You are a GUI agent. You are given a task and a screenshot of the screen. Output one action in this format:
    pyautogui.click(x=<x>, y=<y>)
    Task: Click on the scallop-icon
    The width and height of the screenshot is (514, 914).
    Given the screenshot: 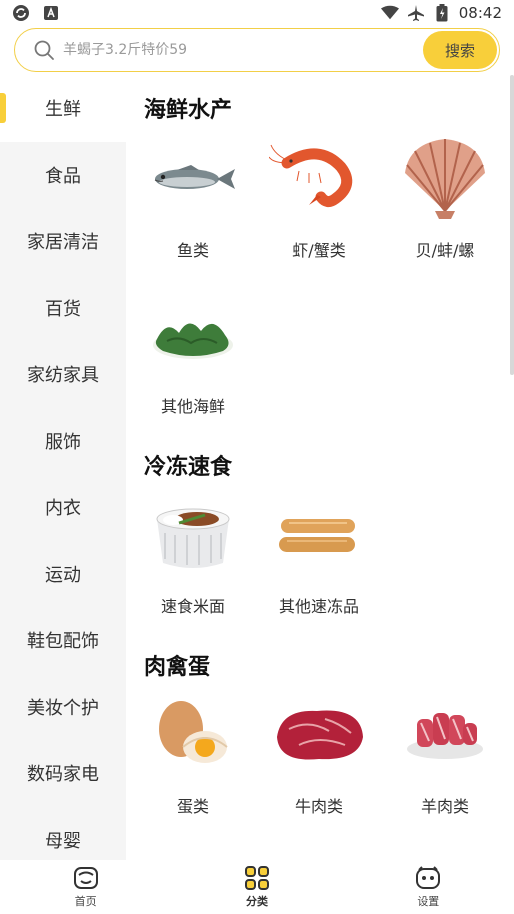 What is the action you would take?
    pyautogui.click(x=445, y=179)
    